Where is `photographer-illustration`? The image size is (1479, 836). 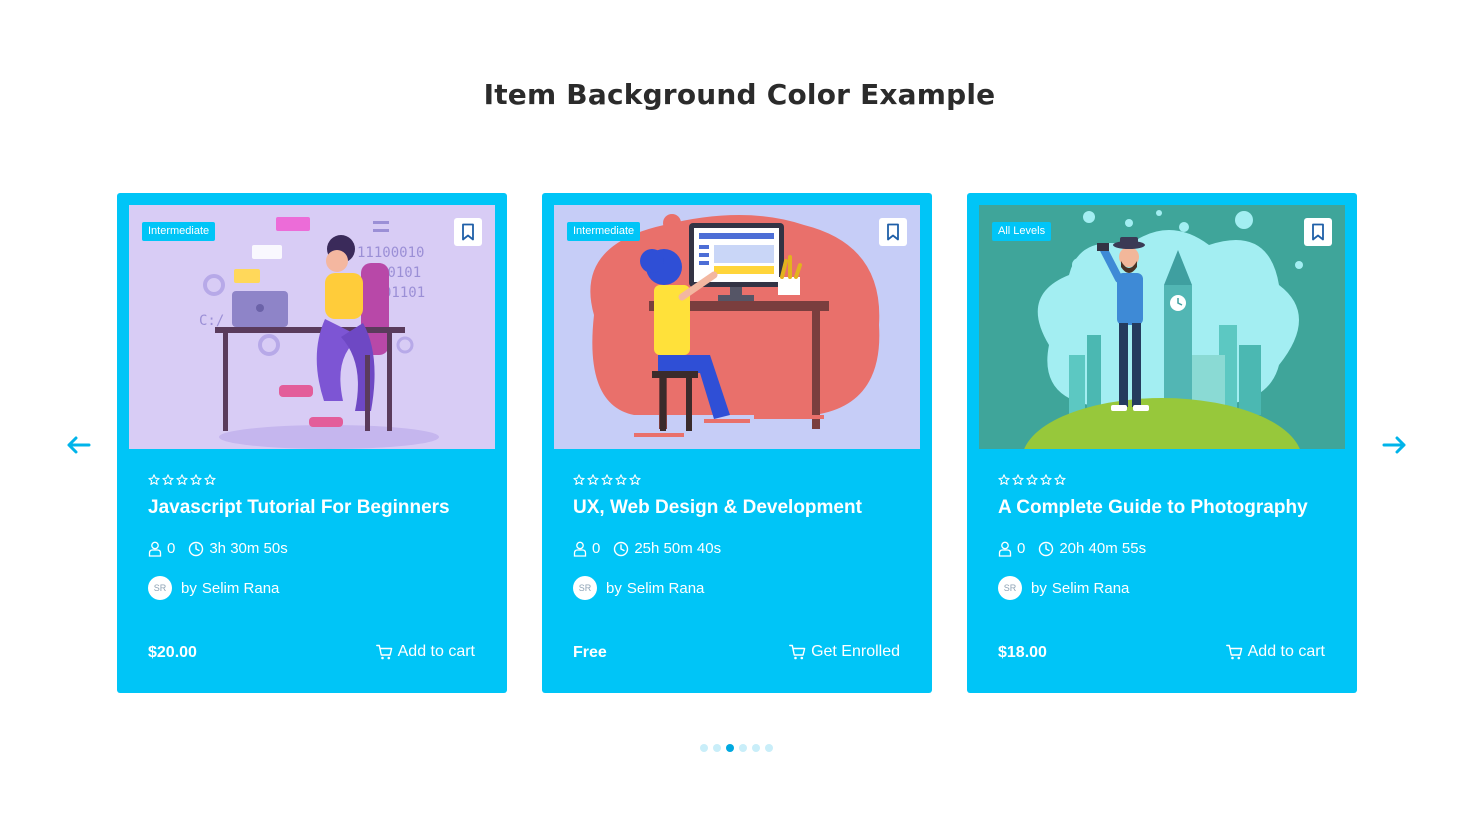 photographer-illustration is located at coordinates (1162, 327).